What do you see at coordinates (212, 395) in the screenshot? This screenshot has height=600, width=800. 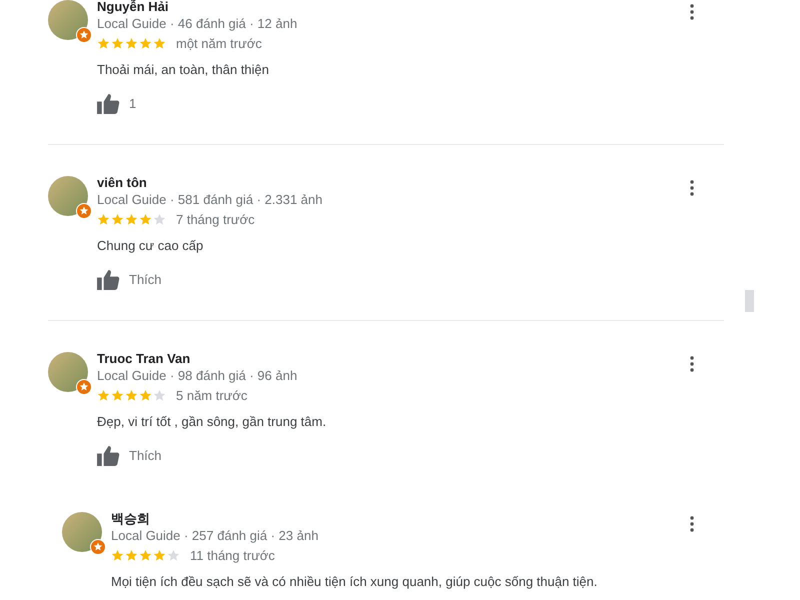 I see `review-time: 5 năm trước` at bounding box center [212, 395].